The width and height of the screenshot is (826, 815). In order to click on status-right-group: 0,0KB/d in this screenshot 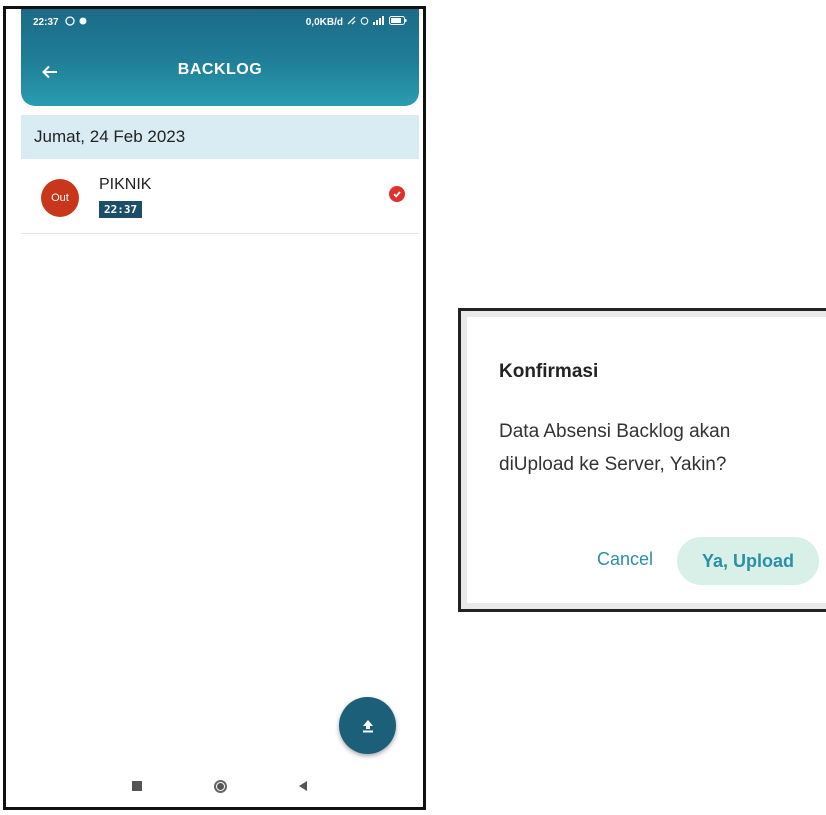, I will do `click(356, 22)`.